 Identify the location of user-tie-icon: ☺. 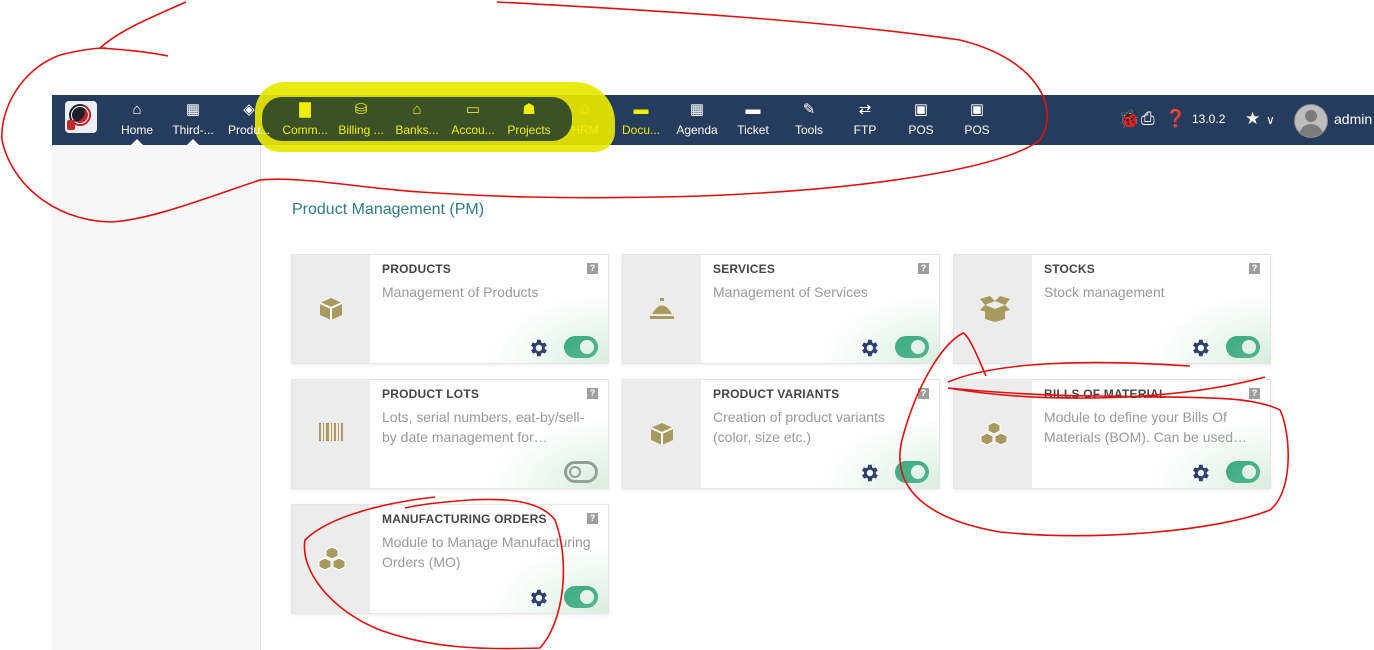
(585, 109).